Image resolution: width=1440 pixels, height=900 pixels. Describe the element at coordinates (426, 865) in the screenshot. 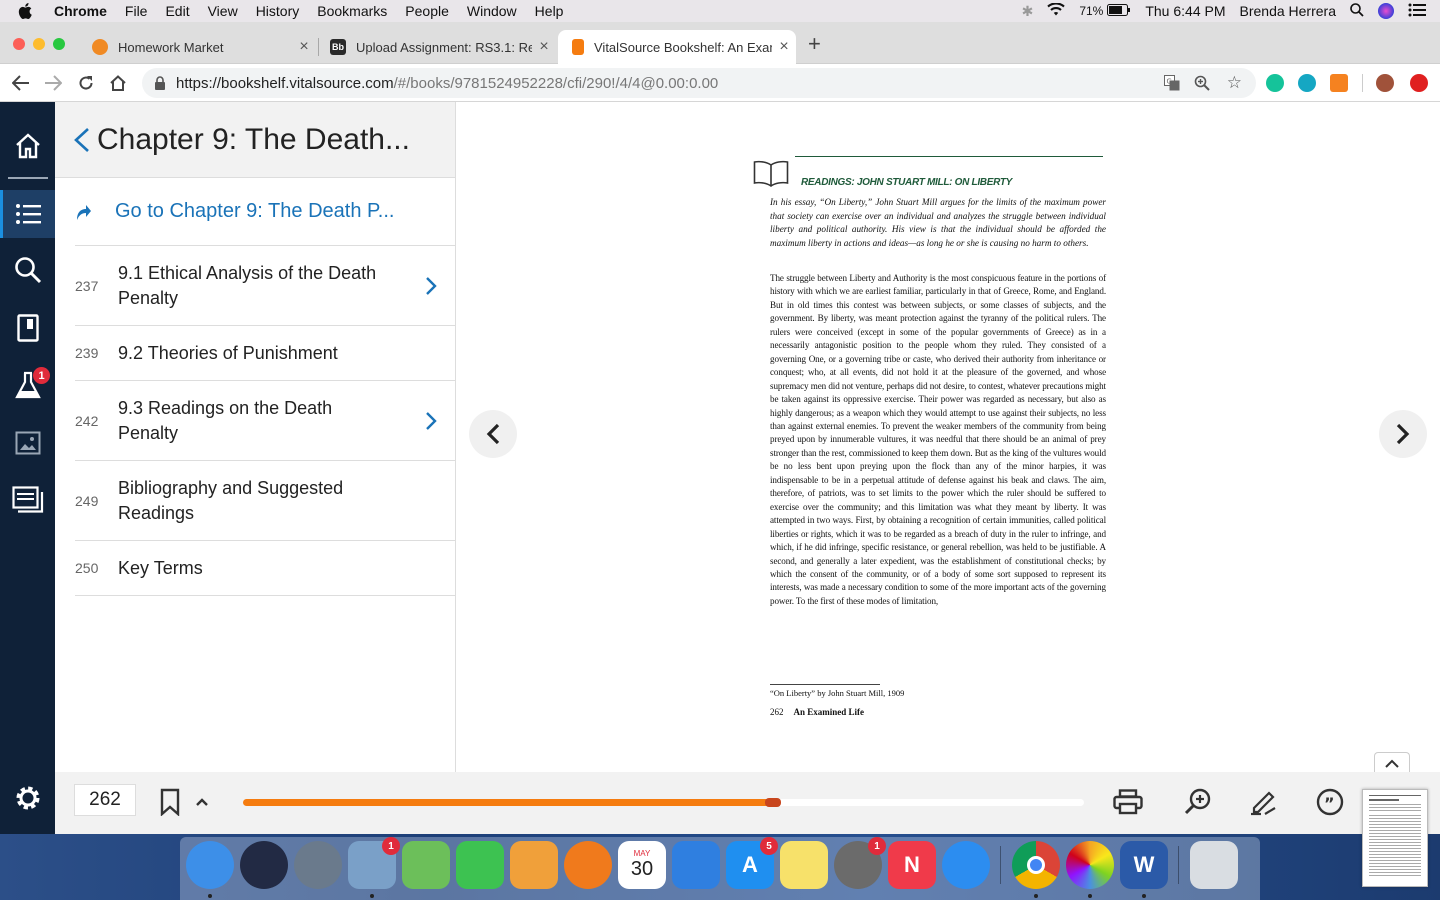

I see `dock-maps-icon` at that location.